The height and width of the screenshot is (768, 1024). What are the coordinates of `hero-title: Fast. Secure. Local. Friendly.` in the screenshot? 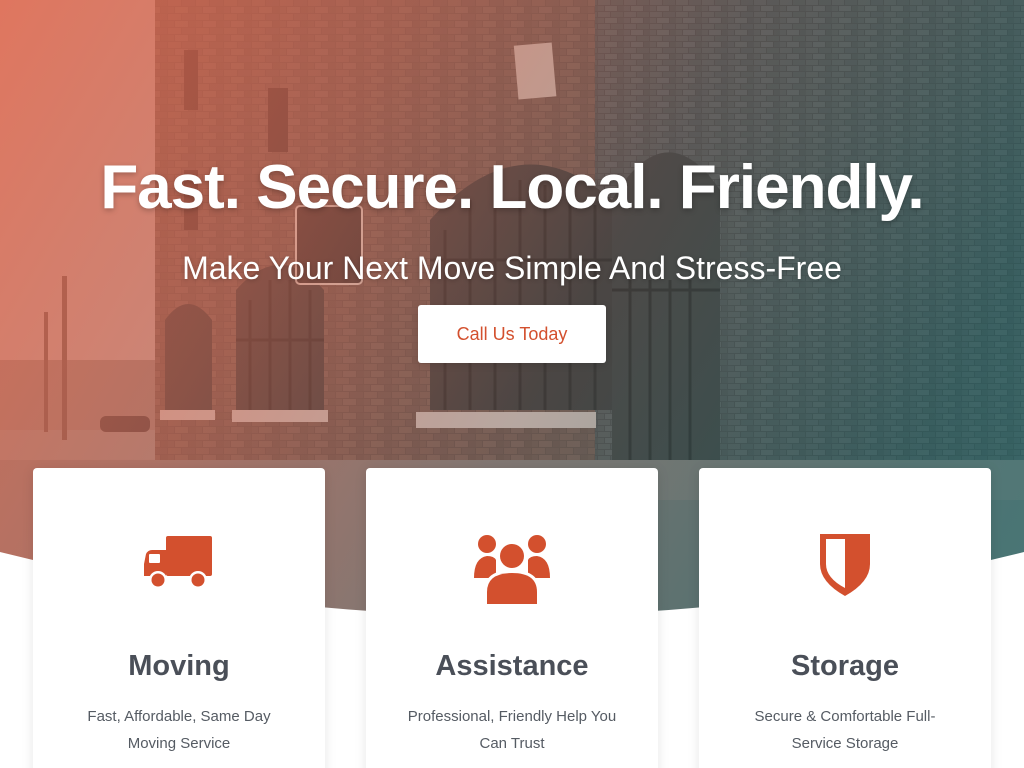 It's located at (512, 187).